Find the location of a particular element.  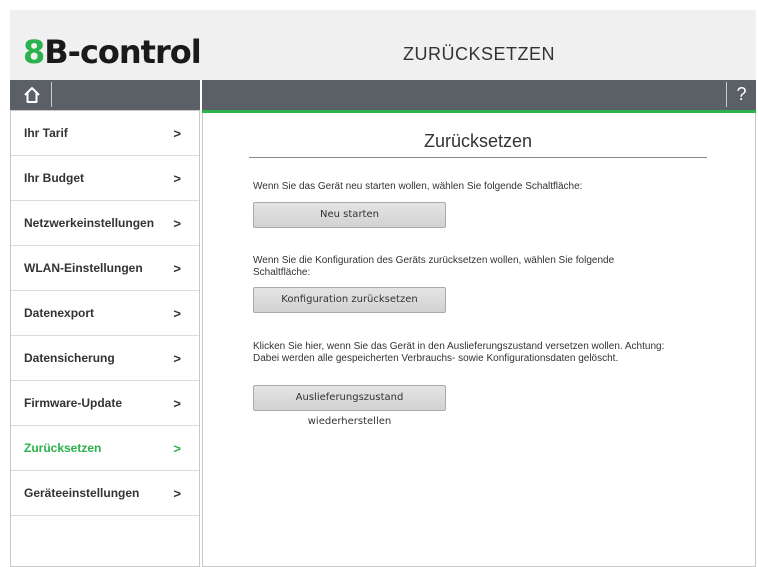

home-icon is located at coordinates (31, 94).